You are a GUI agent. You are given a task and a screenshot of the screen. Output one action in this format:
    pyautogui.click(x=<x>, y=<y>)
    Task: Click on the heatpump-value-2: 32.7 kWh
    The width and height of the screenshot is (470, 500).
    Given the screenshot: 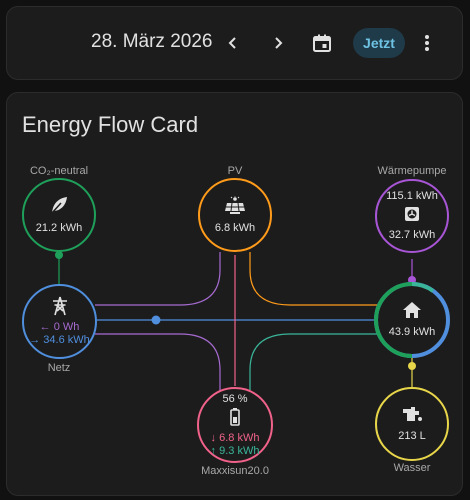 What is the action you would take?
    pyautogui.click(x=412, y=235)
    